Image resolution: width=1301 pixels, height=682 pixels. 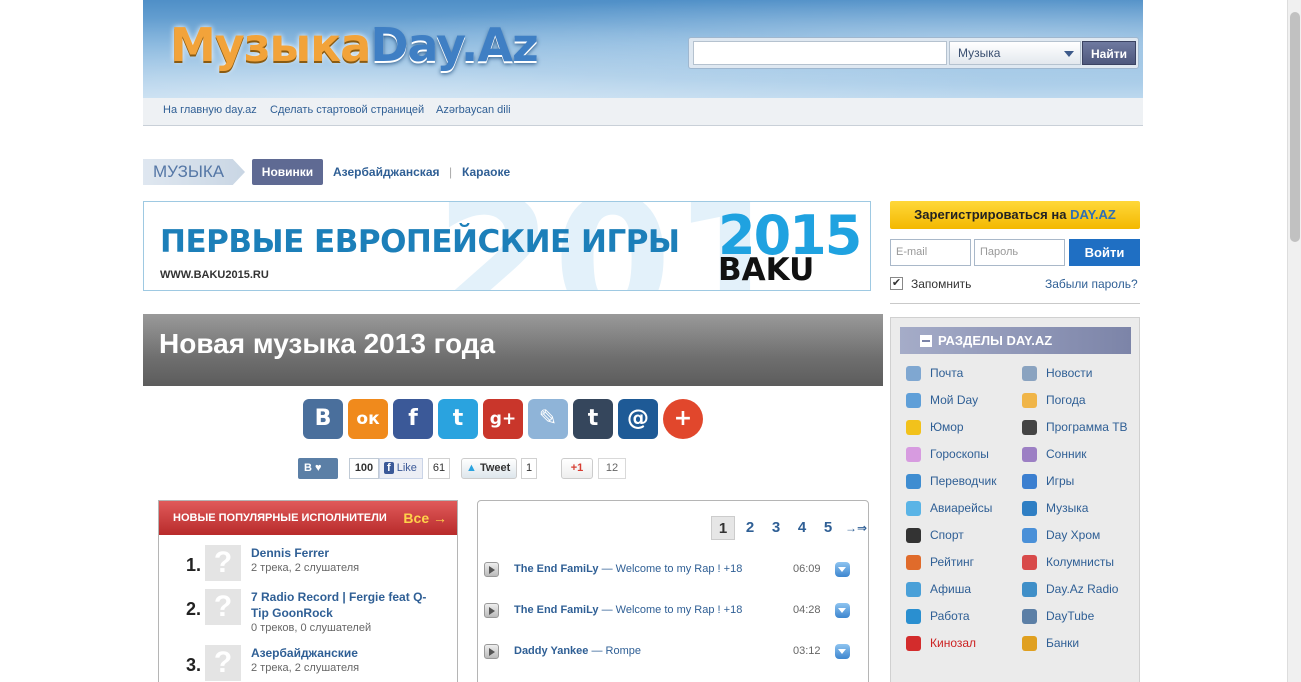 What do you see at coordinates (323, 419) in the screenshot?
I see `vk-icon: В` at bounding box center [323, 419].